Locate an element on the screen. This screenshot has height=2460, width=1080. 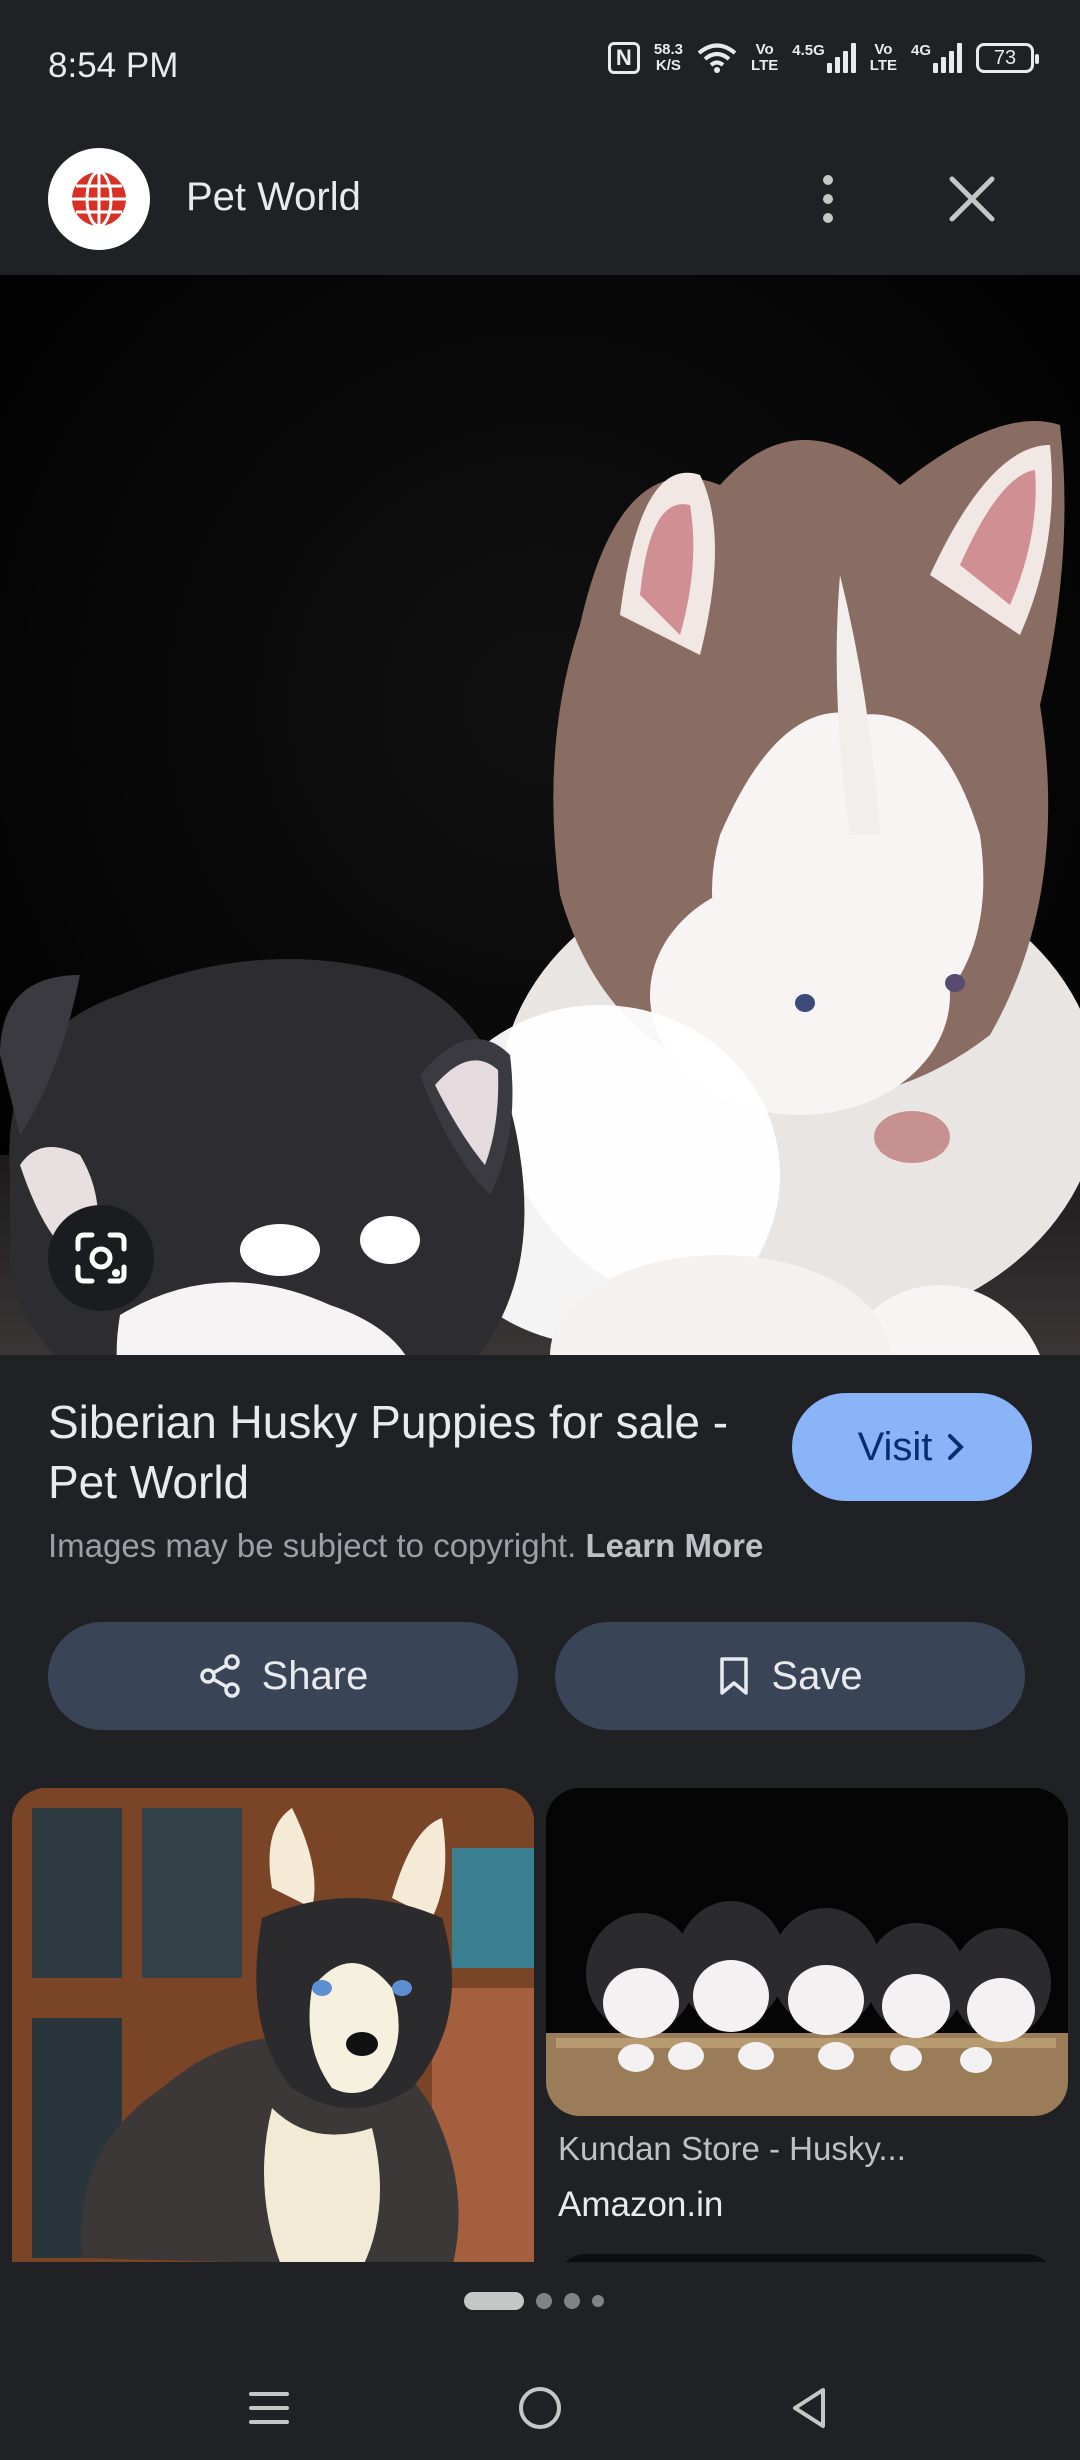
signal-1: 4.5G is located at coordinates (824, 58).